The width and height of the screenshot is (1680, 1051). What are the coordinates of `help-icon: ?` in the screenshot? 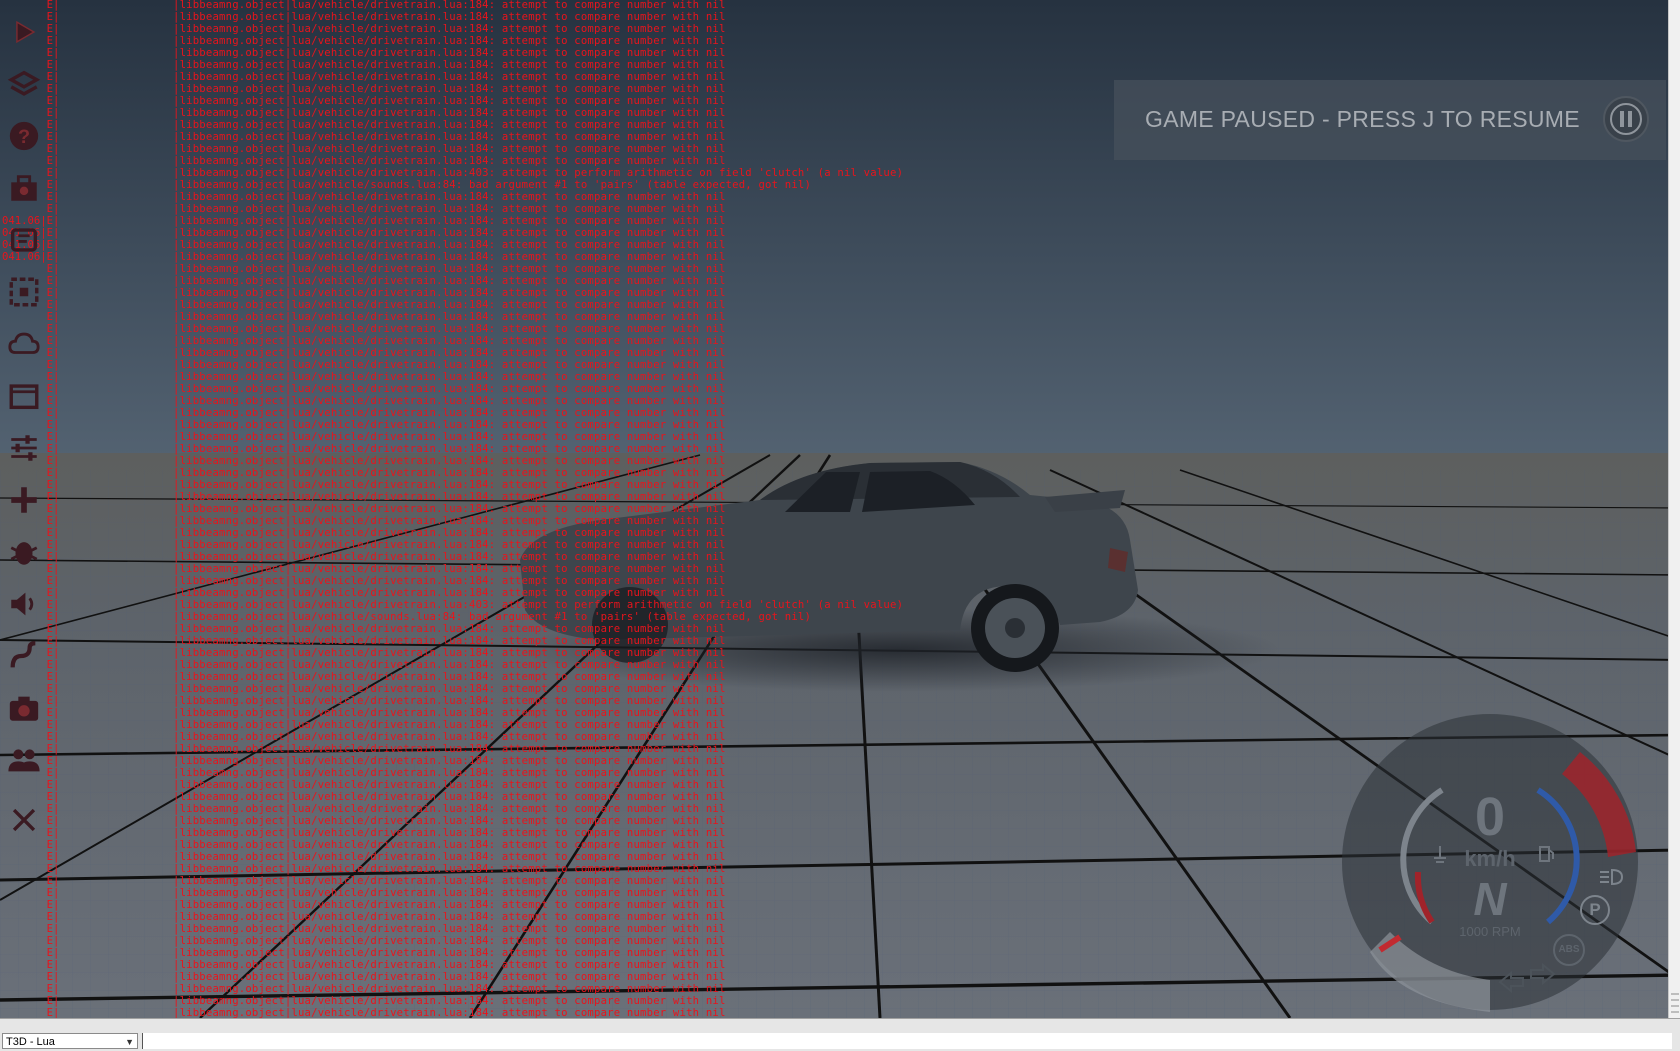 It's located at (24, 136).